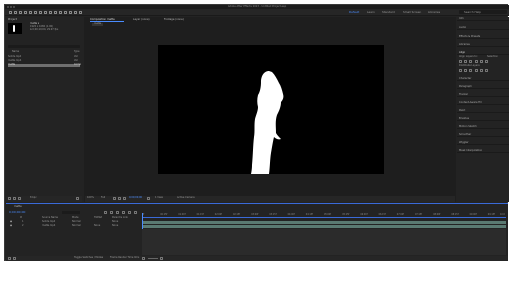  Describe the element at coordinates (76, 226) in the screenshot. I see `layer-mode-select: Normal` at that location.